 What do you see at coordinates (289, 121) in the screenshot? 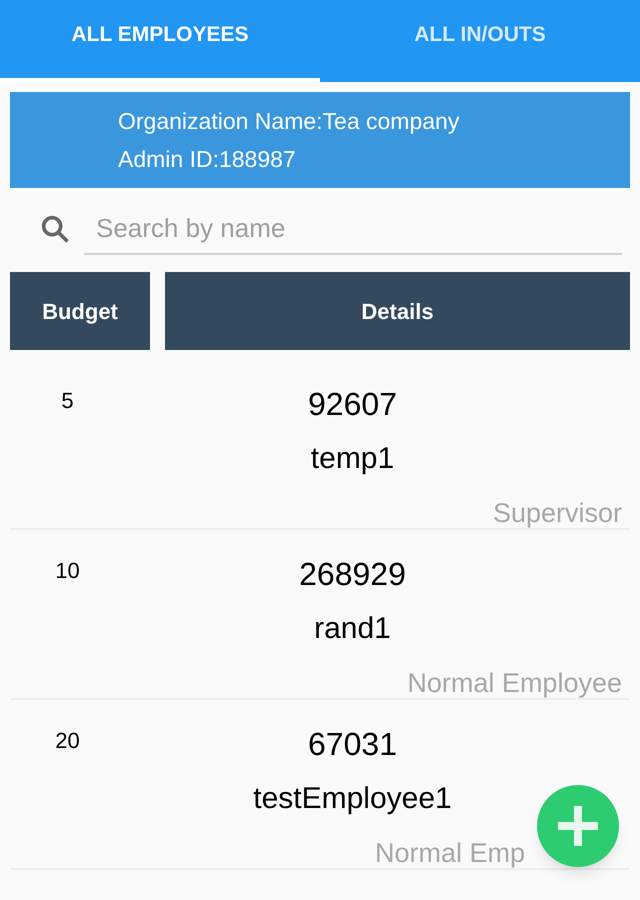
I see `organization-name: Organization Name:Tea company` at bounding box center [289, 121].